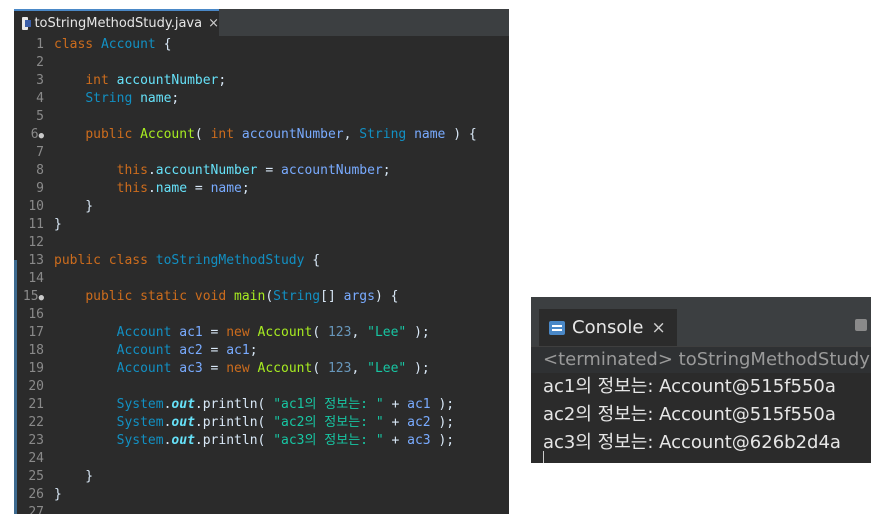  What do you see at coordinates (557, 327) in the screenshot?
I see `console-icon` at bounding box center [557, 327].